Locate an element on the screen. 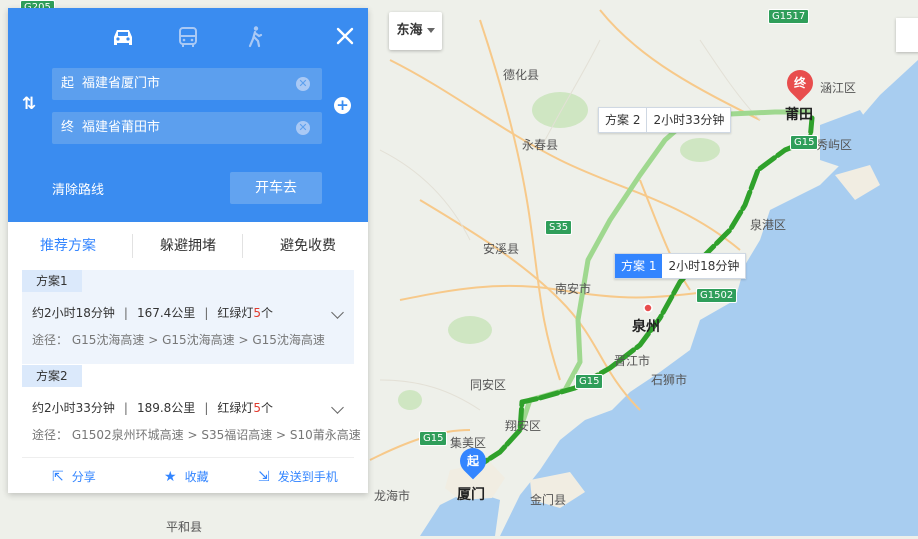  close-icon is located at coordinates (345, 36).